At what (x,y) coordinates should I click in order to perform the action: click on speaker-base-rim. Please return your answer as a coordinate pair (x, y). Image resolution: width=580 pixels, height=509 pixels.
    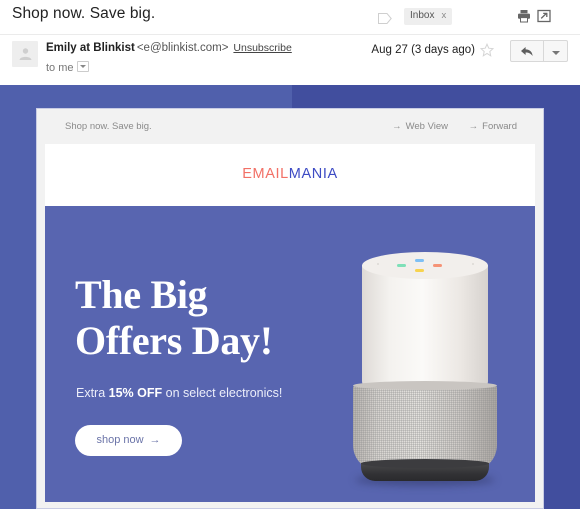
    Looking at the image, I should click on (425, 463).